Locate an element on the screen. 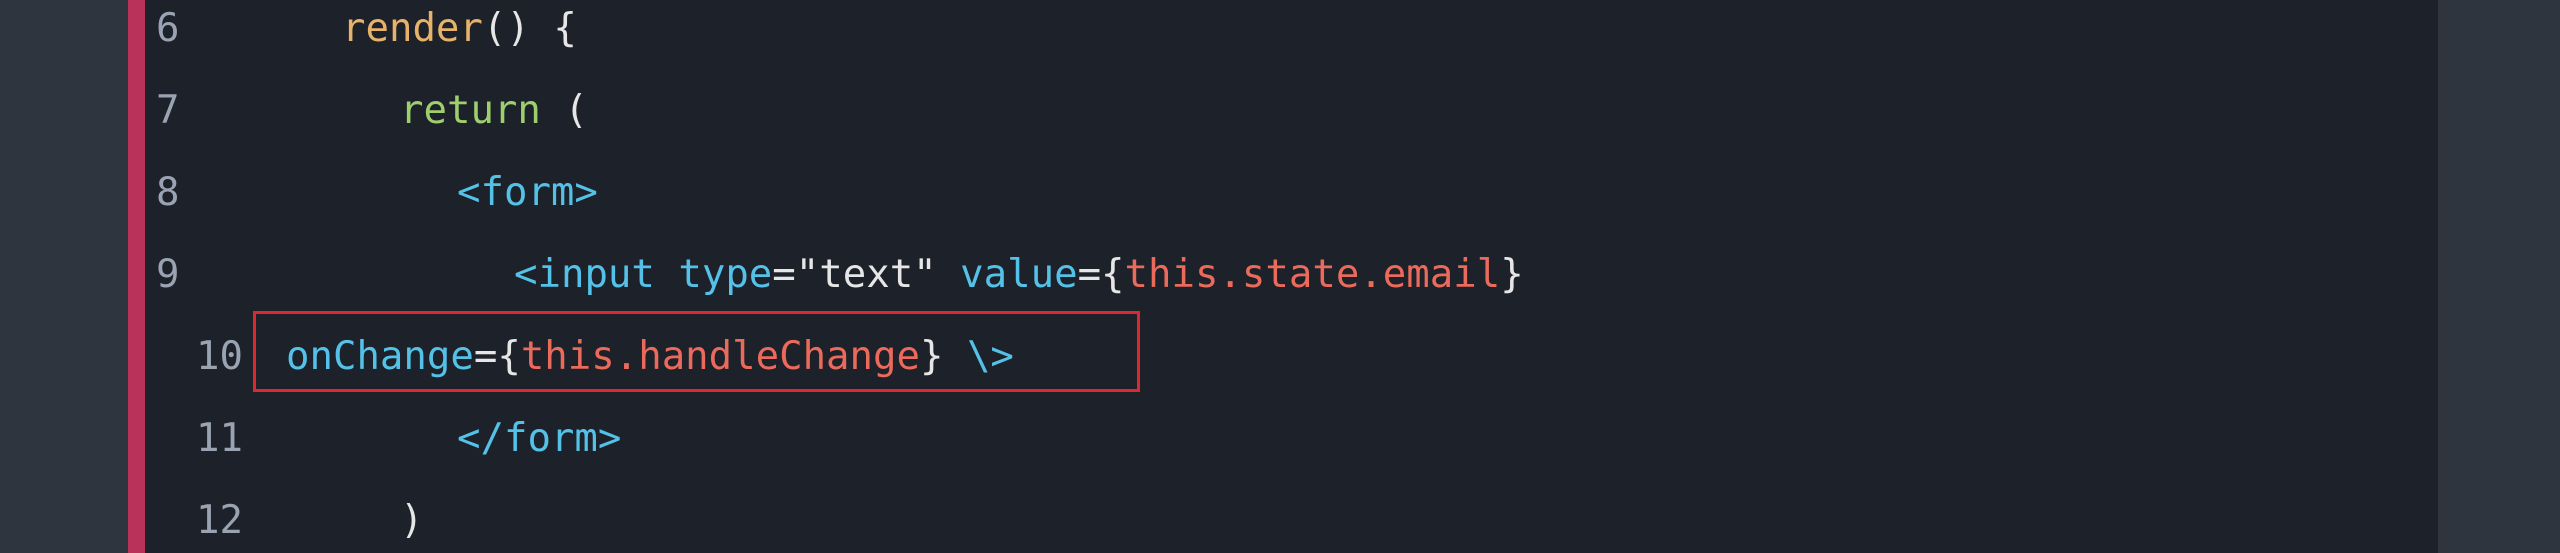  code-token: return is located at coordinates (470, 110).